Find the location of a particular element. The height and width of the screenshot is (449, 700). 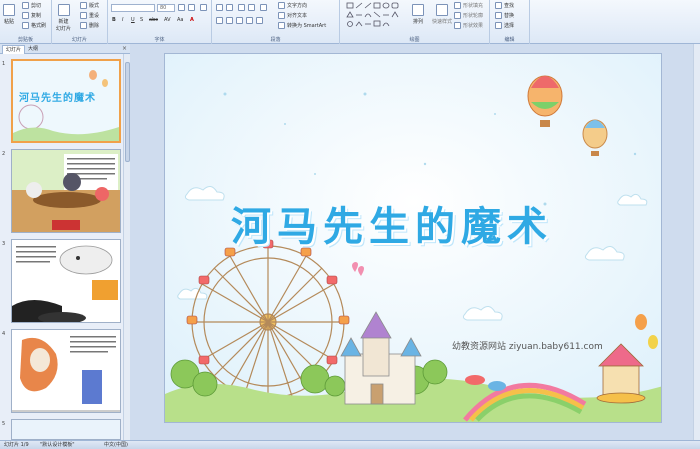

slides-panel-scrollbar is located at coordinates (126, 247).